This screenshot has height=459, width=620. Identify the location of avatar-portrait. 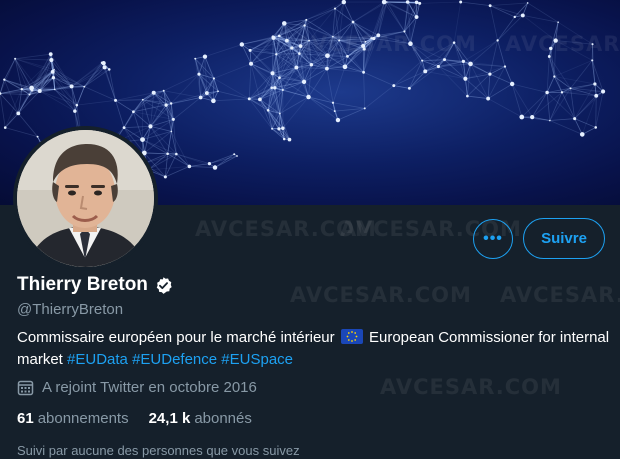
(85, 198).